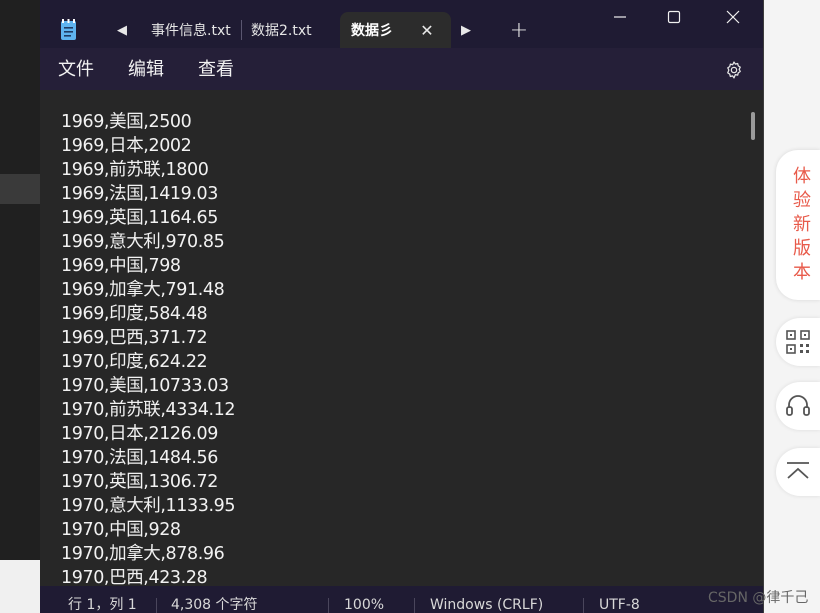  What do you see at coordinates (68, 29) in the screenshot?
I see `notepad-app-icon` at bounding box center [68, 29].